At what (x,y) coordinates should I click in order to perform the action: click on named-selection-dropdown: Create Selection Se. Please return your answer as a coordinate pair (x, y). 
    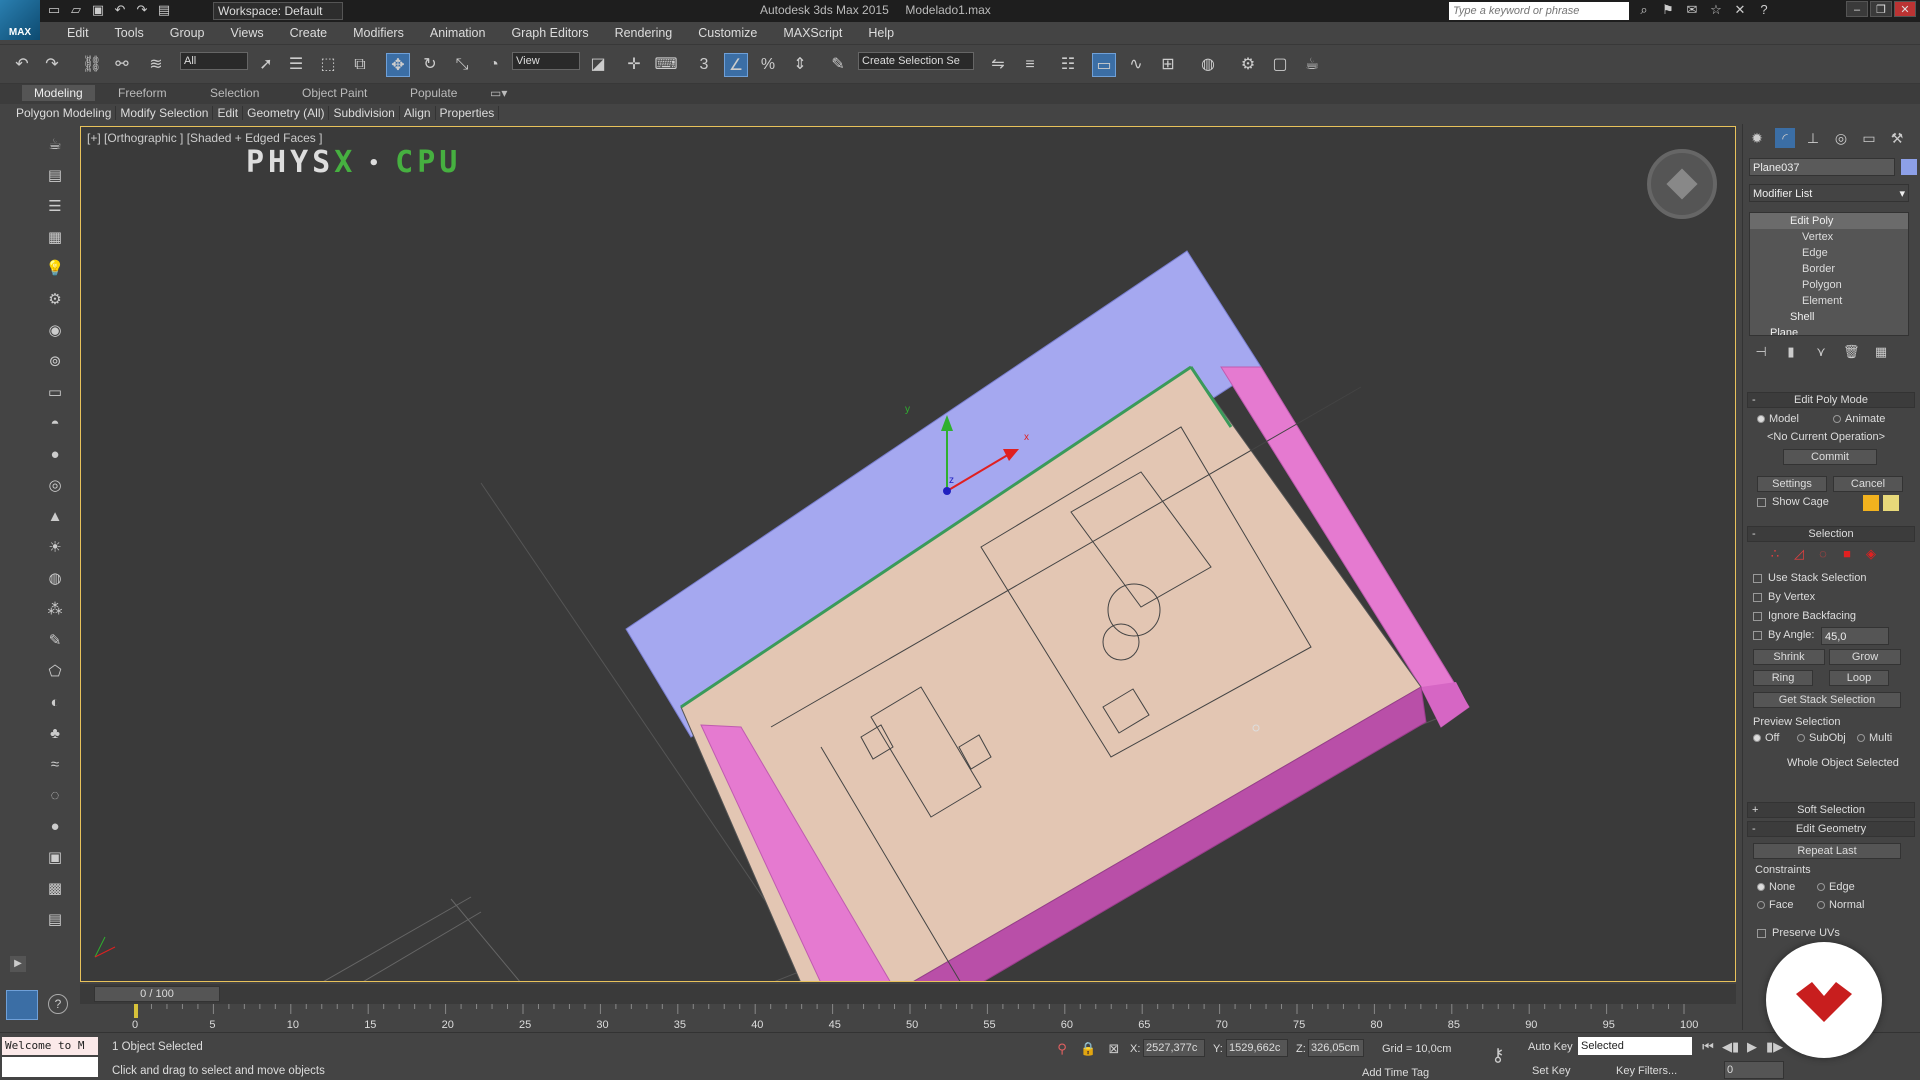
    Looking at the image, I should click on (916, 61).